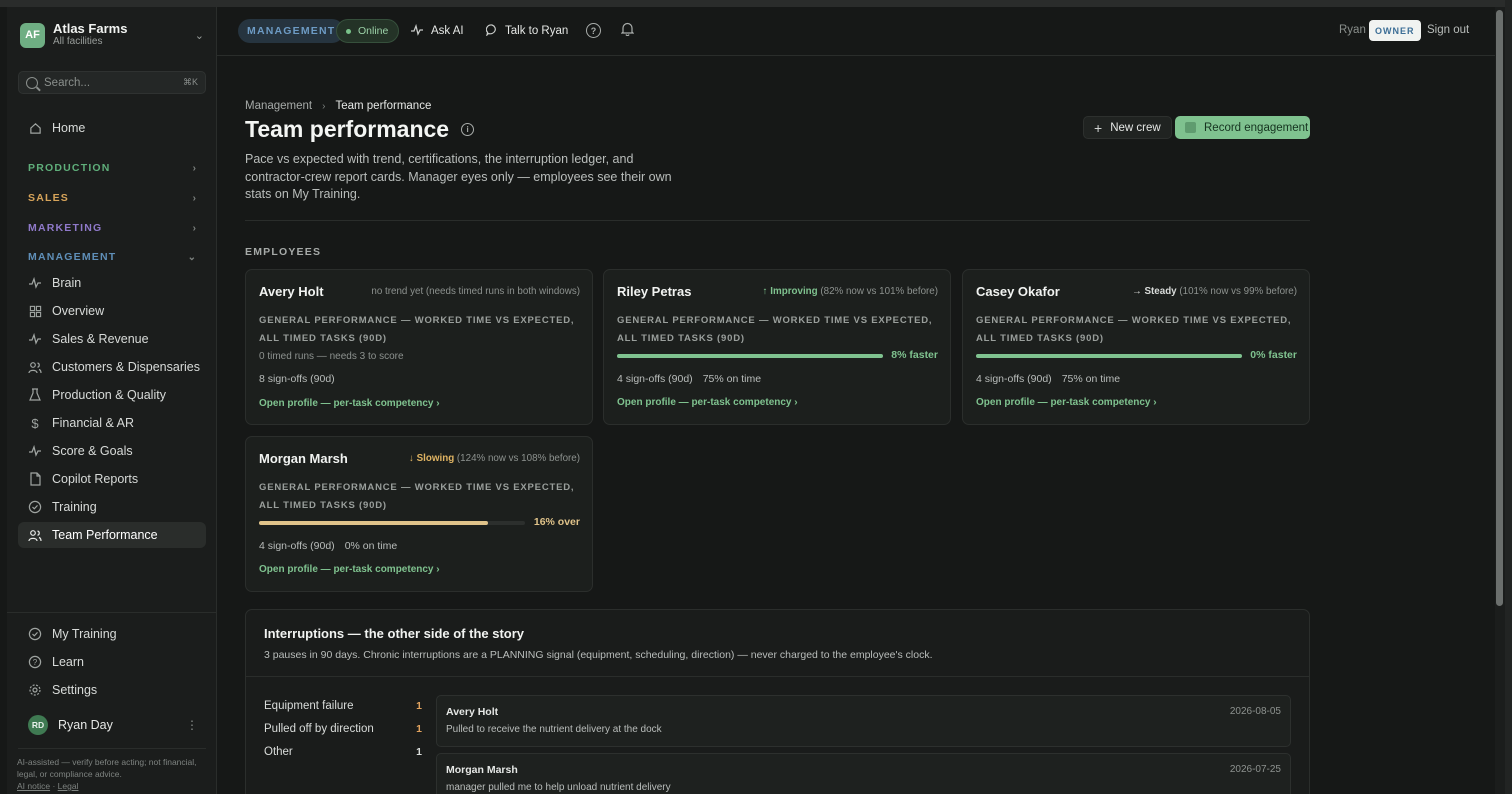 Image resolution: width=1512 pixels, height=794 pixels. What do you see at coordinates (371, 546) in the screenshot?
I see `on-time: 0% on time` at bounding box center [371, 546].